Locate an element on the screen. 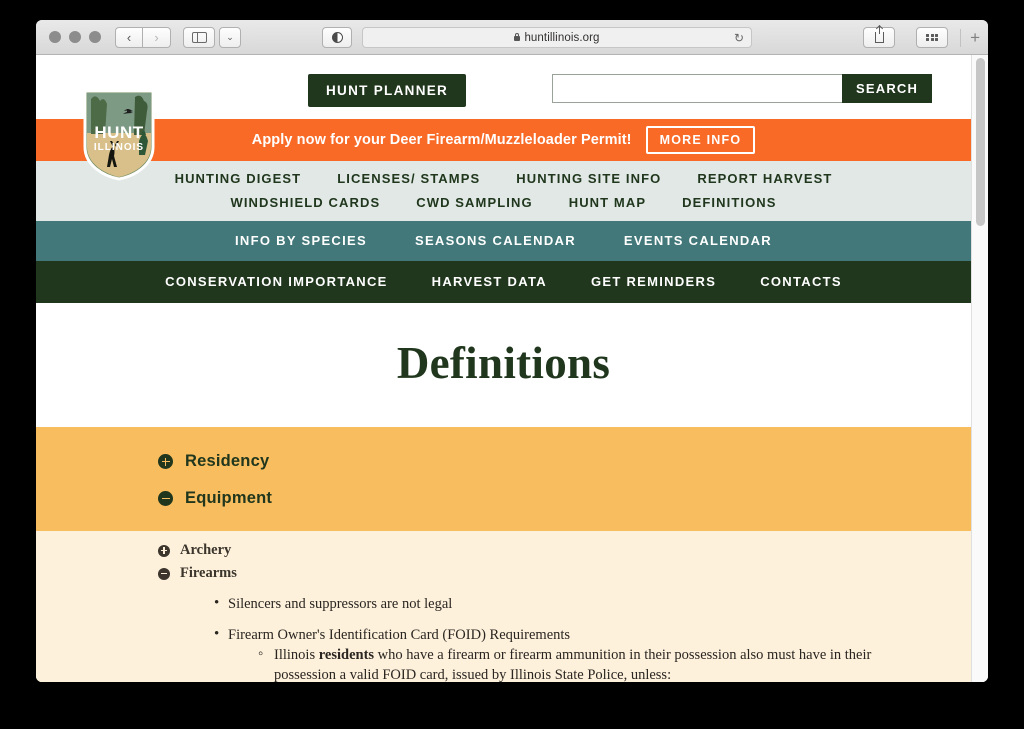  sidebar-toggle-button is located at coordinates (199, 37).